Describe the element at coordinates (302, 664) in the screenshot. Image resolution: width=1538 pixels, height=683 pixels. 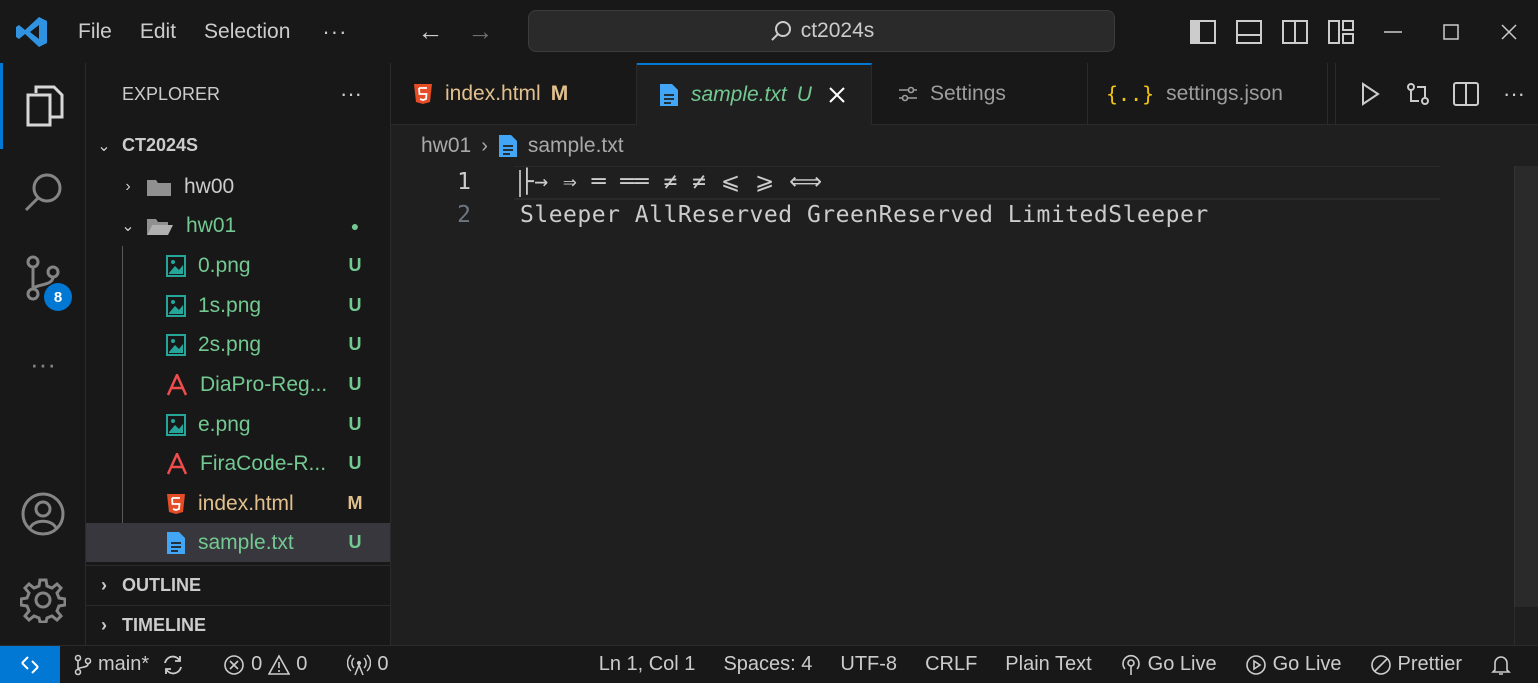
I see `warning-count: 0` at that location.